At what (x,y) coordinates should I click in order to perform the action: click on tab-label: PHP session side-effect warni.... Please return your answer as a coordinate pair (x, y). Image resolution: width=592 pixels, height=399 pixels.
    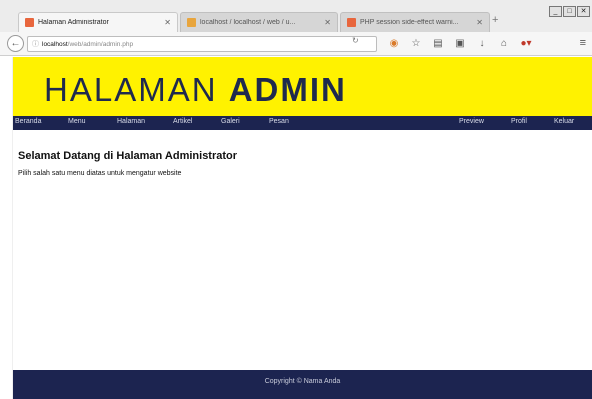
    Looking at the image, I should click on (409, 22).